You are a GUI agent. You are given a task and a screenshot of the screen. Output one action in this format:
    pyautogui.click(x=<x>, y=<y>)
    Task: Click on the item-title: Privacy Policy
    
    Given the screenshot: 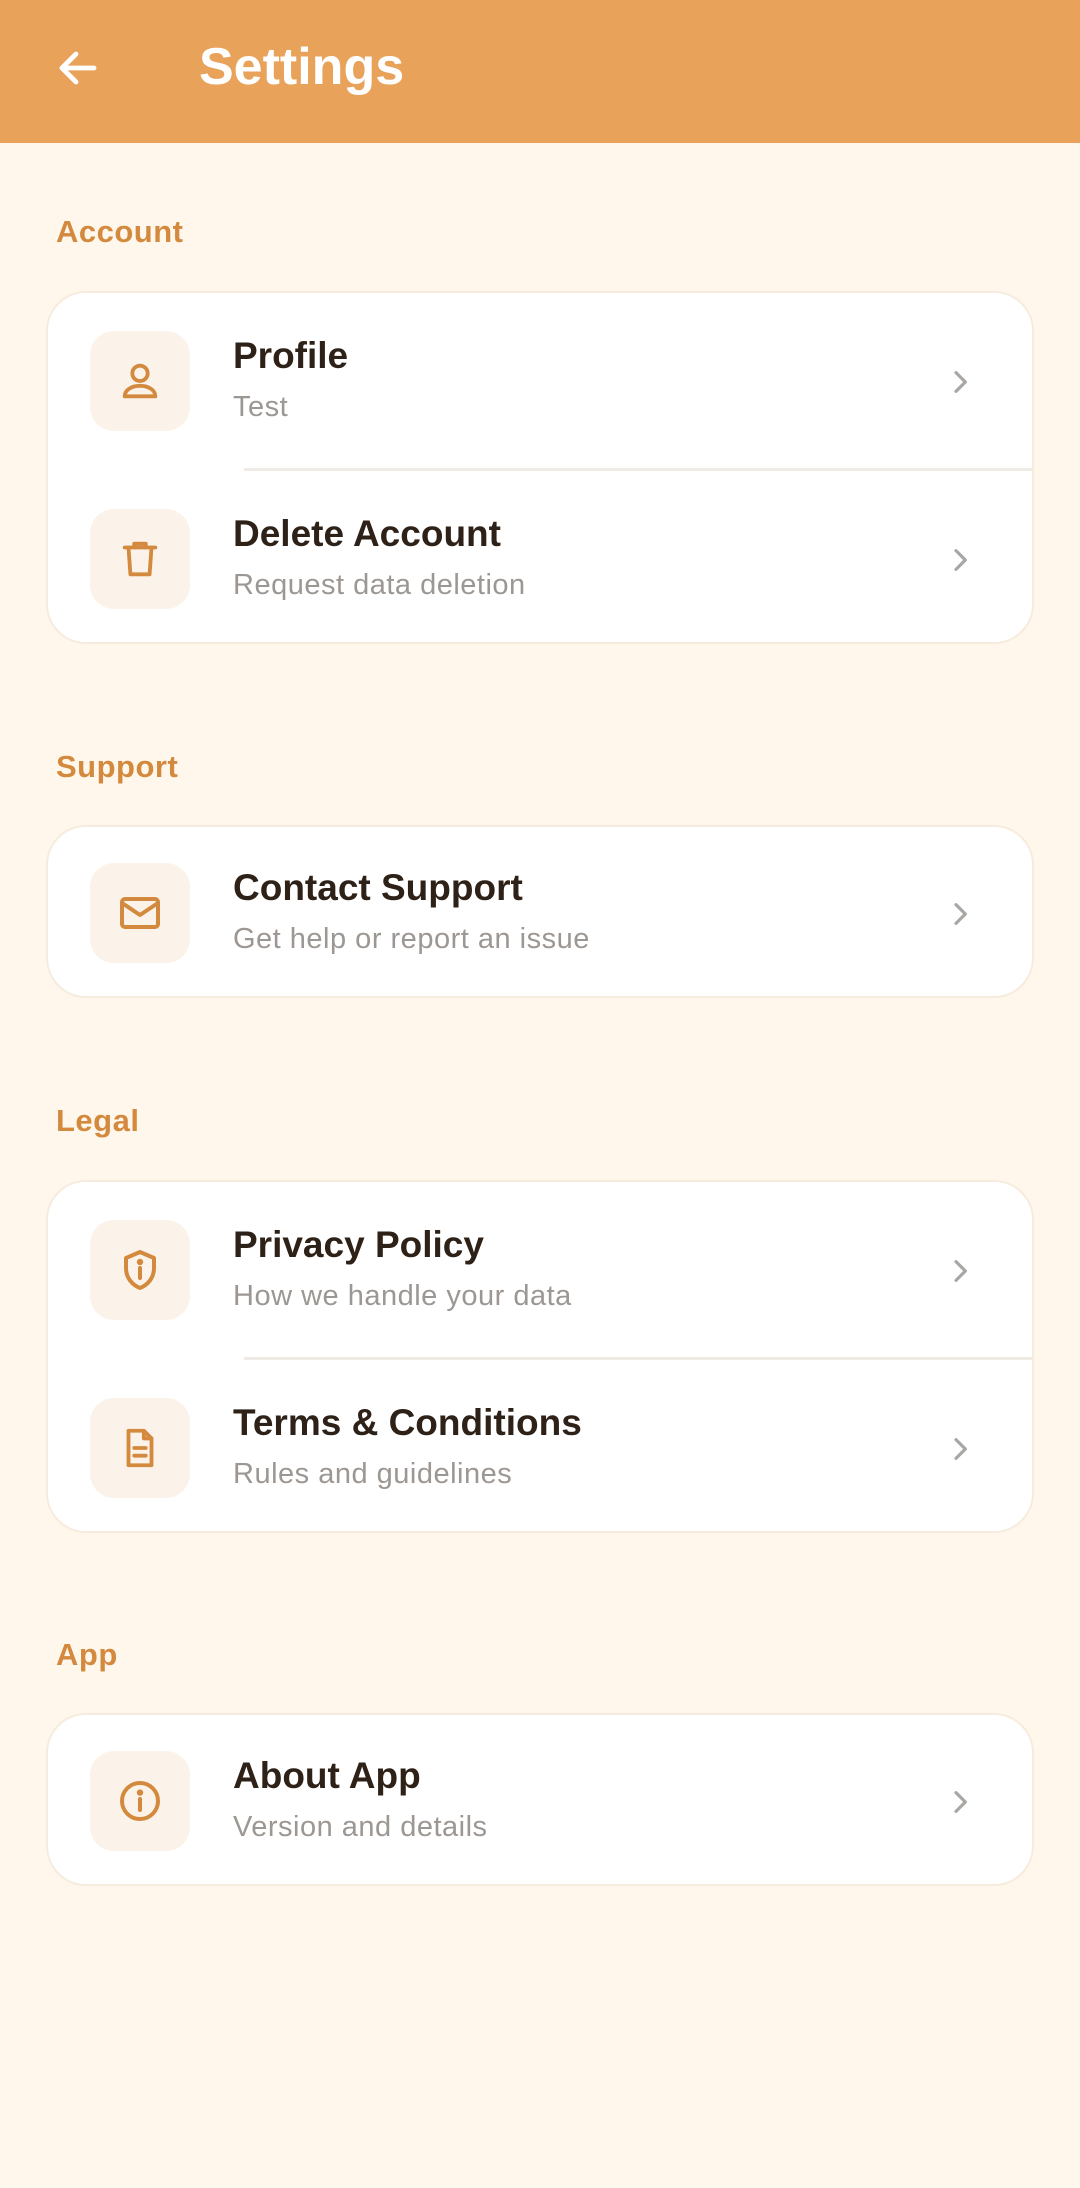 What is the action you would take?
    pyautogui.click(x=358, y=1244)
    